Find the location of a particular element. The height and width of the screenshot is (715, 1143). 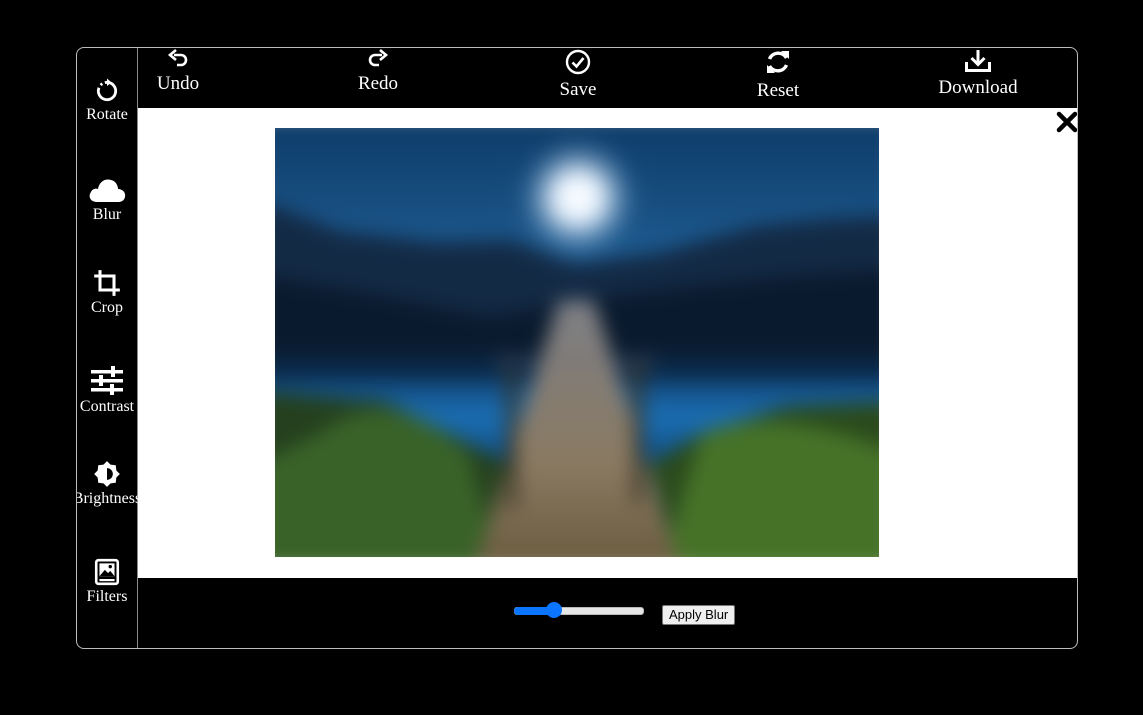

sidebar-item-label: Crop is located at coordinates (107, 307).